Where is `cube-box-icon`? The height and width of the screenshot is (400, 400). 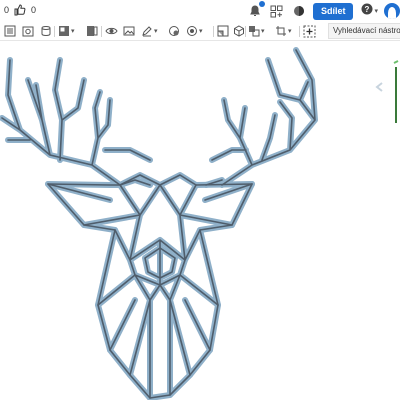
cube-box-icon is located at coordinates (239, 31).